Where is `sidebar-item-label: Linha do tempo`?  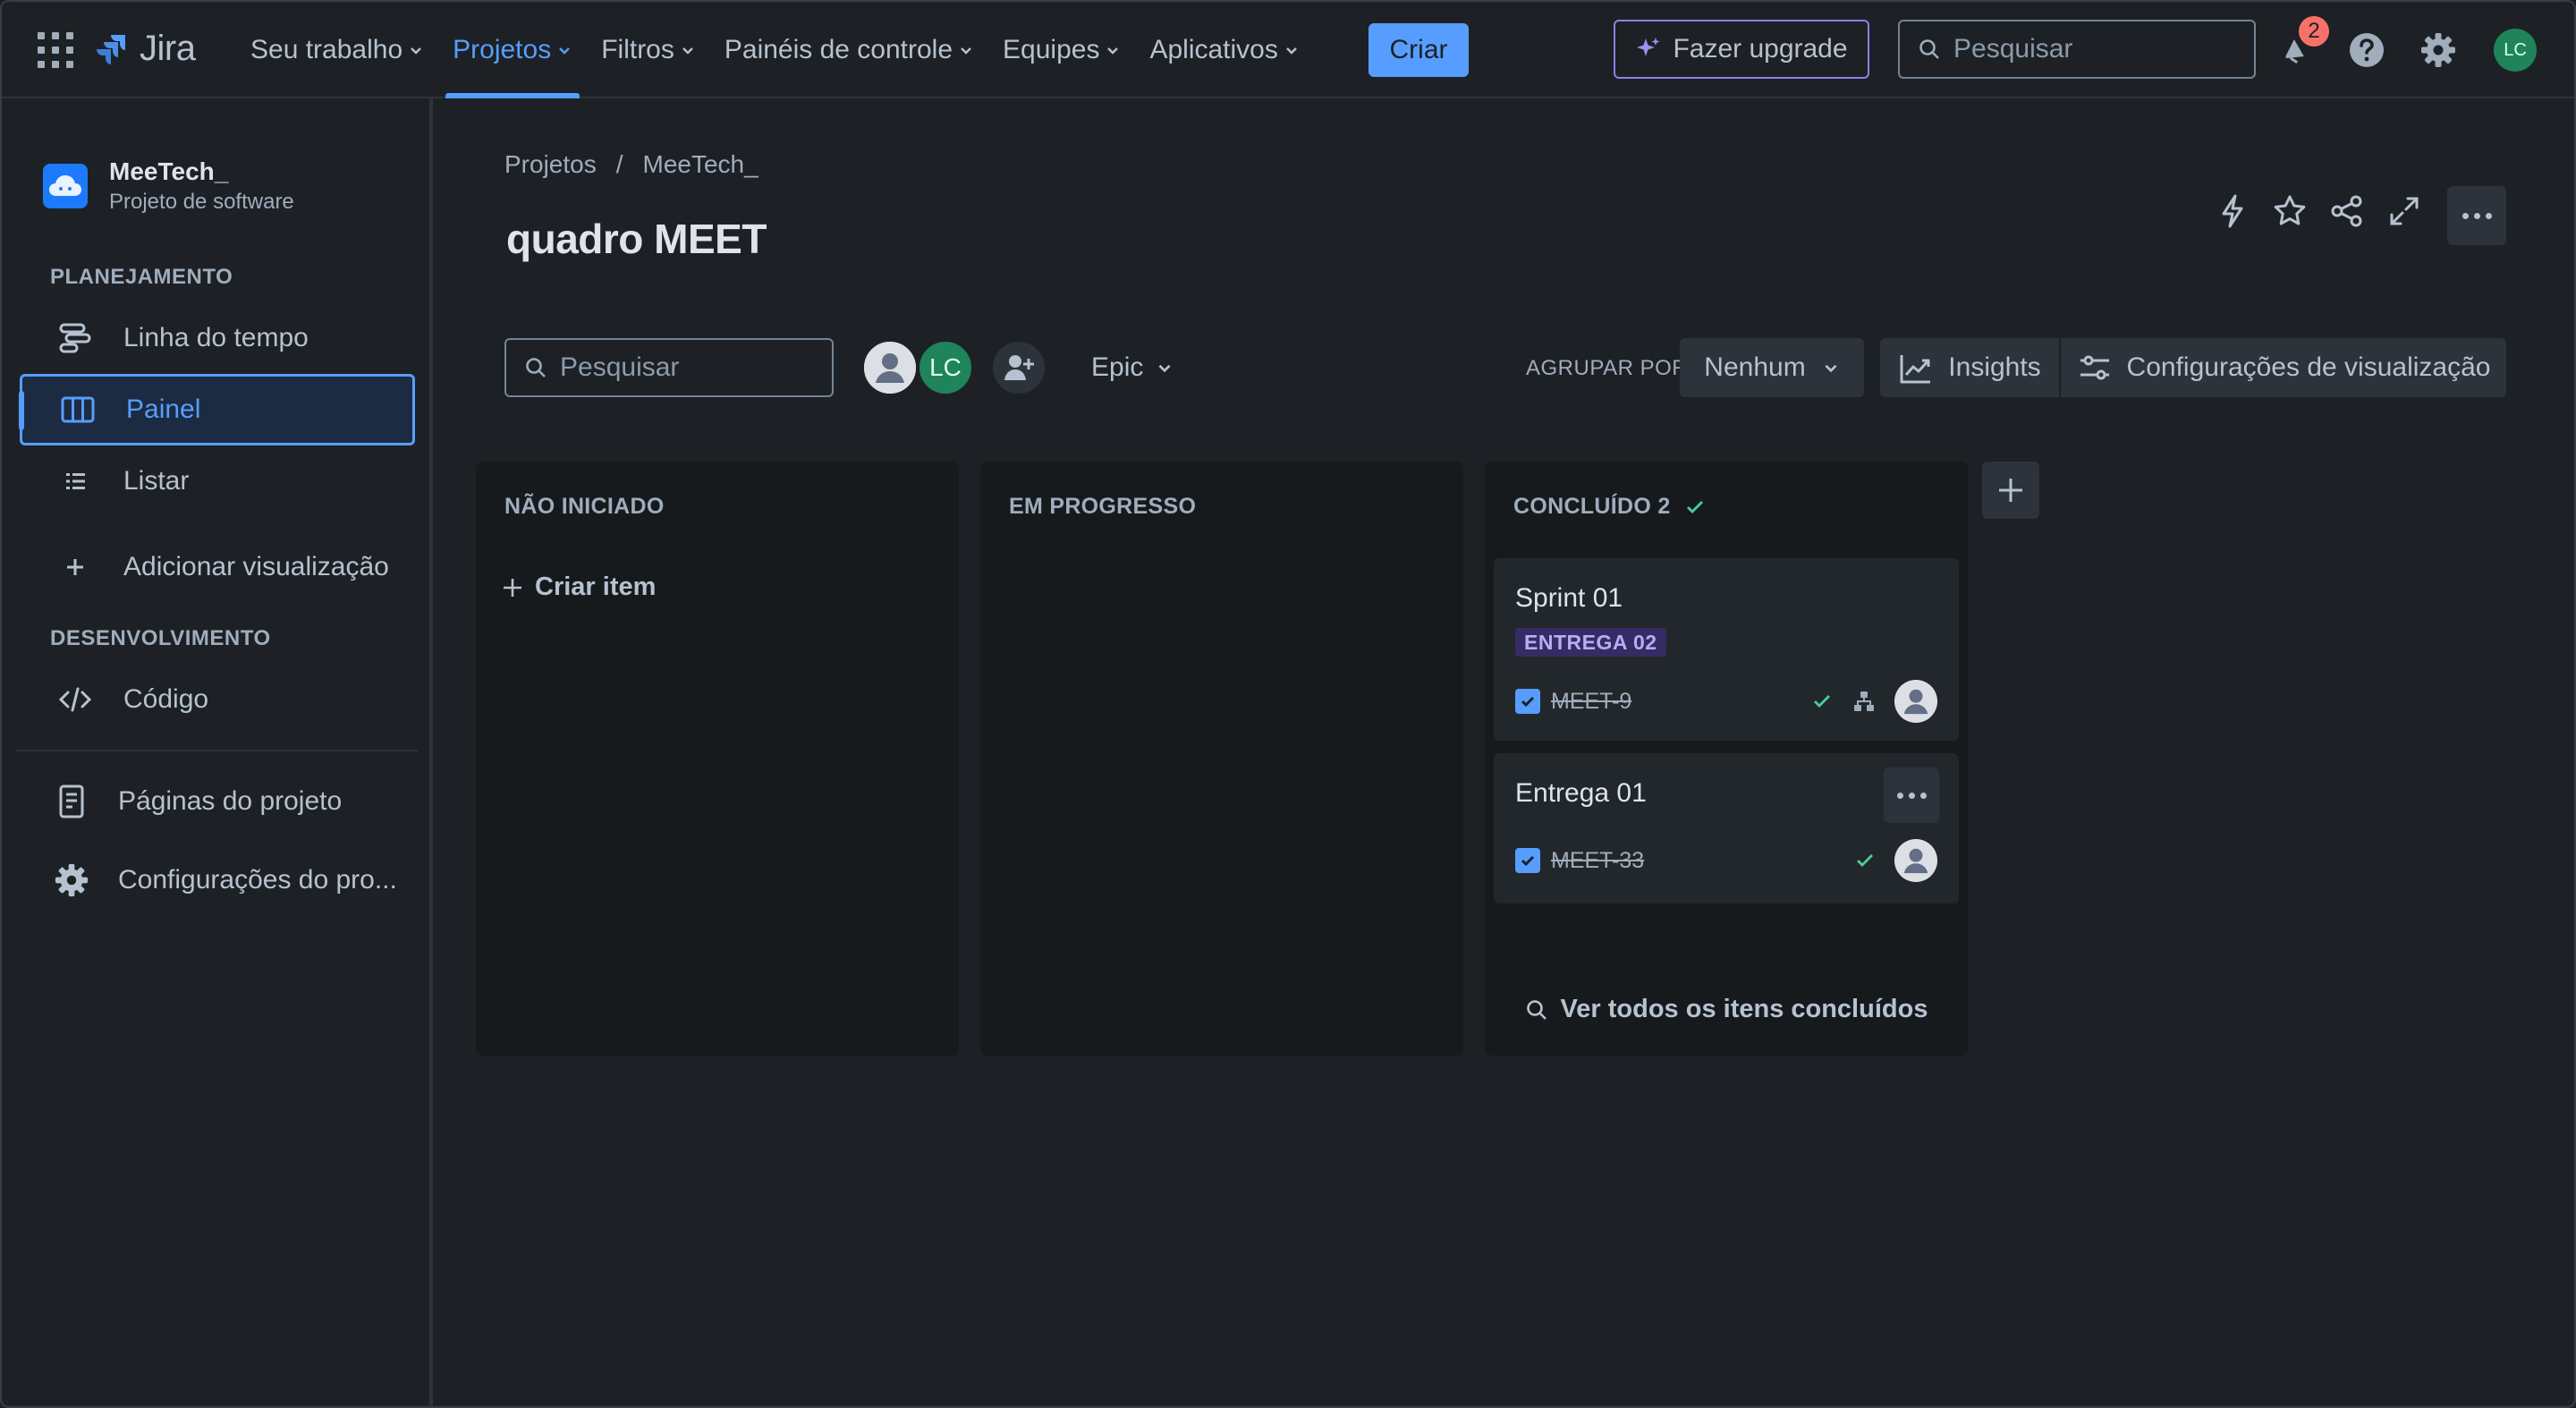
sidebar-item-label: Linha do tempo is located at coordinates (216, 337).